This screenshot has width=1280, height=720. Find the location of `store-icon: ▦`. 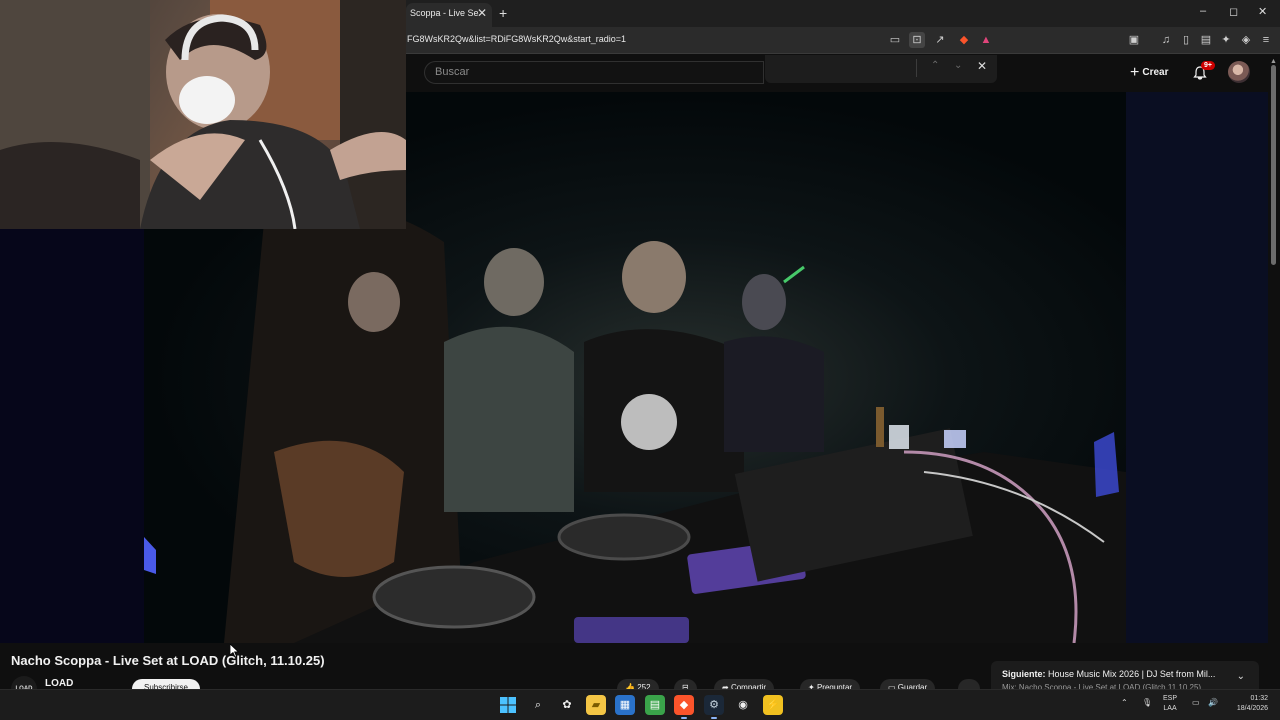

store-icon: ▦ is located at coordinates (625, 705).